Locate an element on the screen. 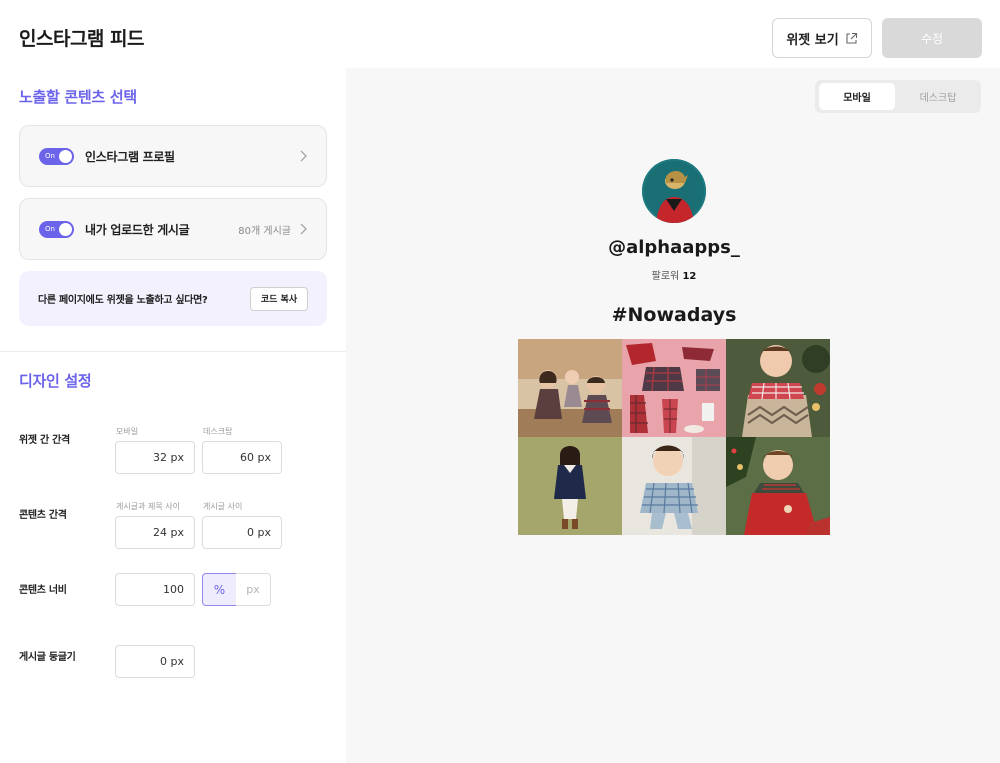 Image resolution: width=1000 pixels, height=763 pixels. tab-mobile: 모바일 is located at coordinates (857, 96).